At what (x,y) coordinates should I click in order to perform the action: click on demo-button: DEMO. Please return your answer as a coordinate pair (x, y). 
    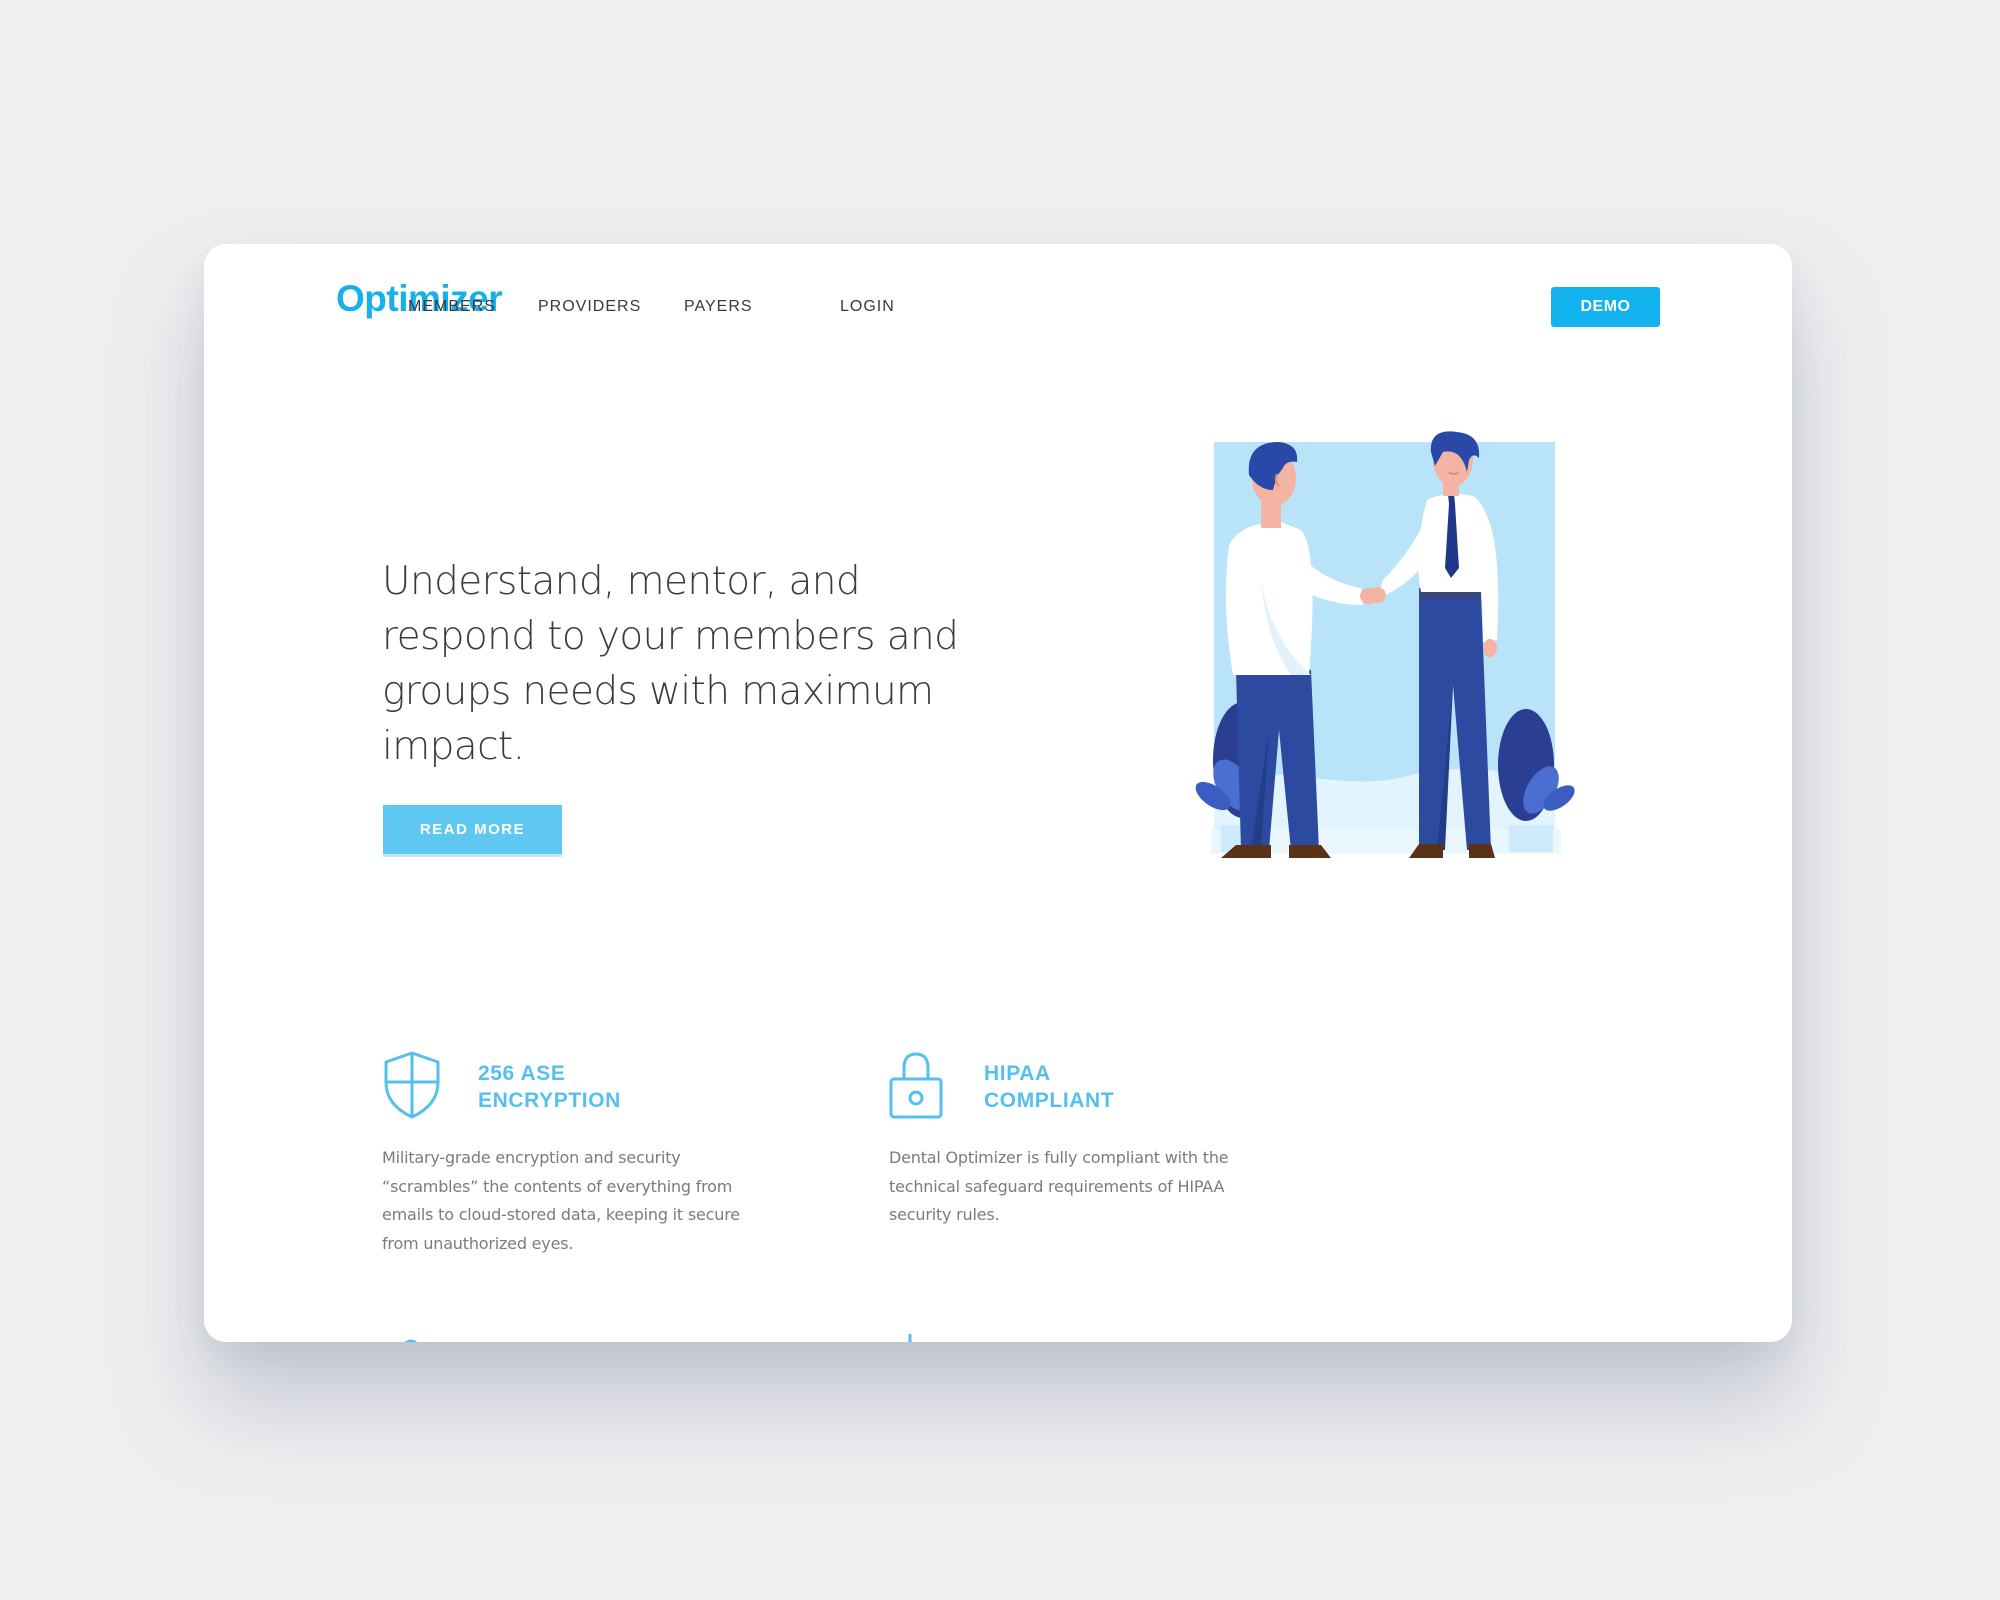
    Looking at the image, I should click on (1605, 307).